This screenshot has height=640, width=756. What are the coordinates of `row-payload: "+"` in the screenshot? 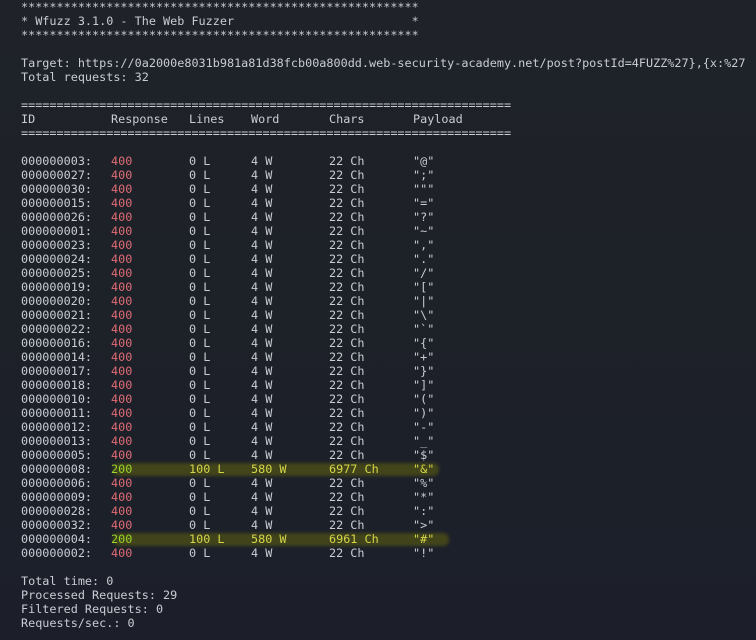 It's located at (424, 357).